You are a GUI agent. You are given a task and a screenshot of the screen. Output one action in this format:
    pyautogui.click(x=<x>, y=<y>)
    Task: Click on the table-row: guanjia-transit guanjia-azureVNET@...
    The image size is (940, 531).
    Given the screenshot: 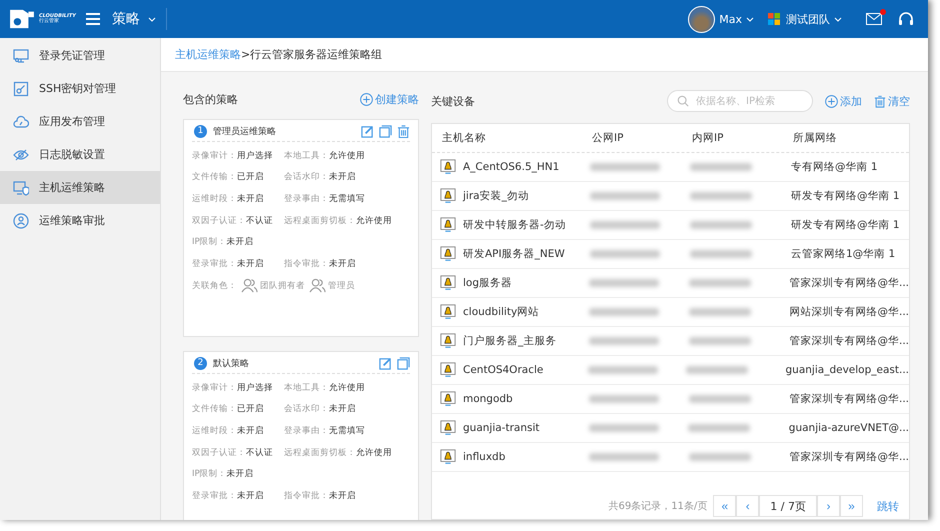 What is the action you would take?
    pyautogui.click(x=670, y=428)
    